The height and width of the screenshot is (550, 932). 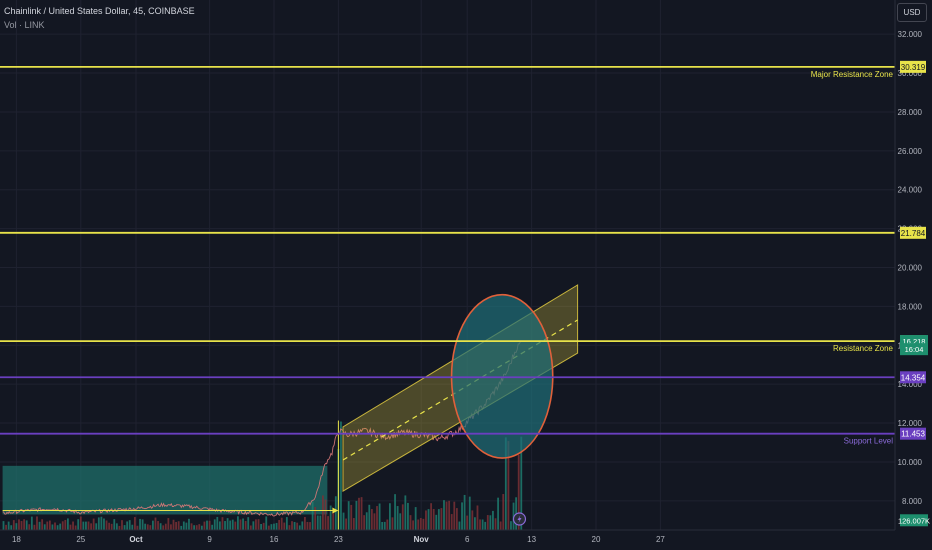 What do you see at coordinates (136, 539) in the screenshot?
I see `x-tick-label: Oct` at bounding box center [136, 539].